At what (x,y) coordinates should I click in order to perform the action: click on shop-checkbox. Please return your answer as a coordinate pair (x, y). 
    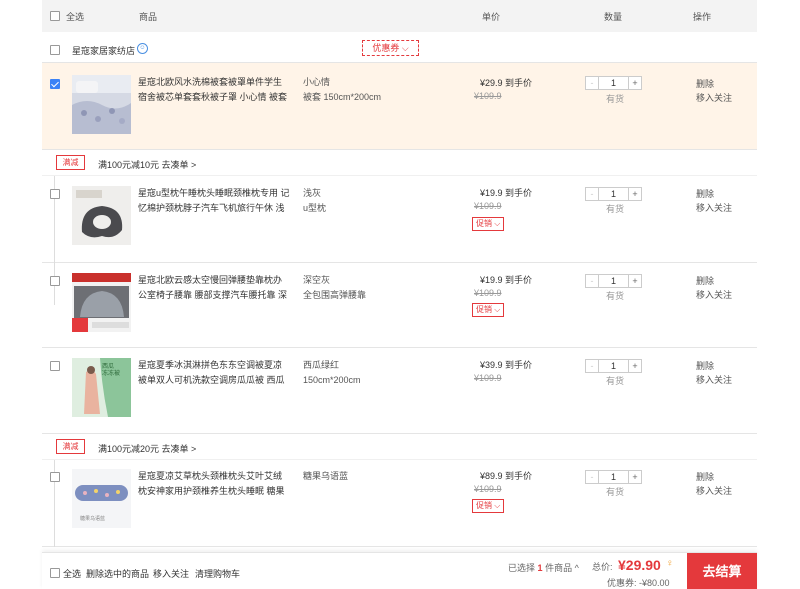
    Looking at the image, I should click on (55, 50).